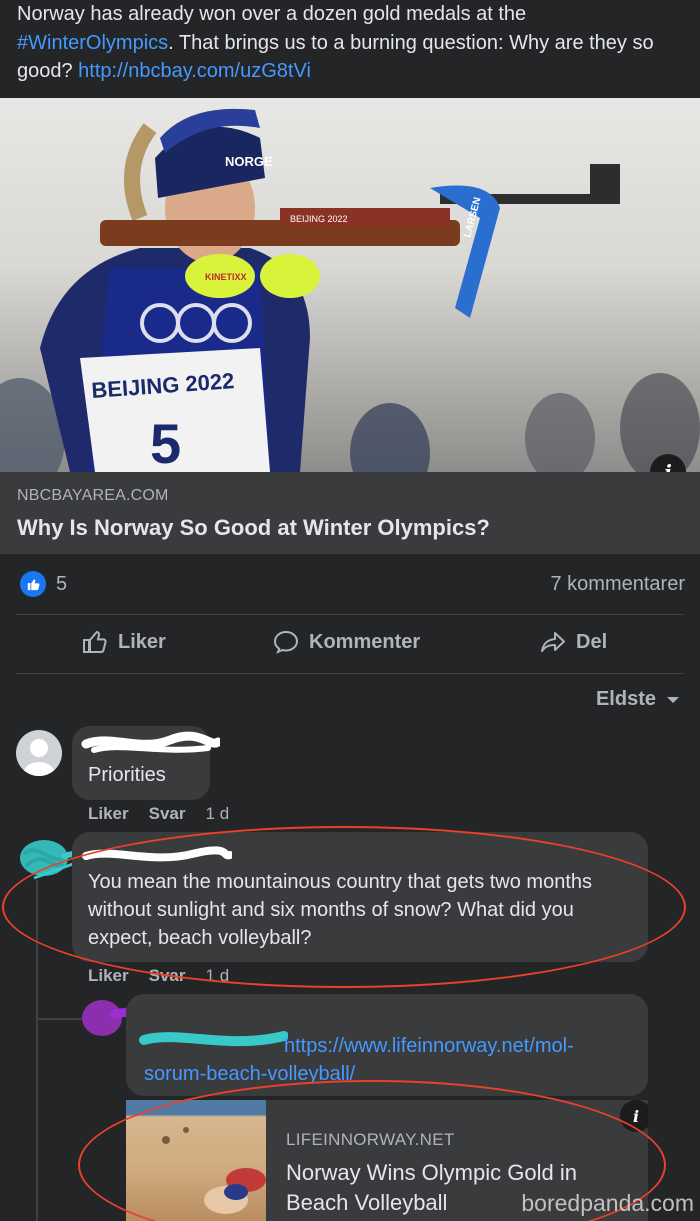  Describe the element at coordinates (95, 641) in the screenshot. I see `thumbs-up-icon` at that location.